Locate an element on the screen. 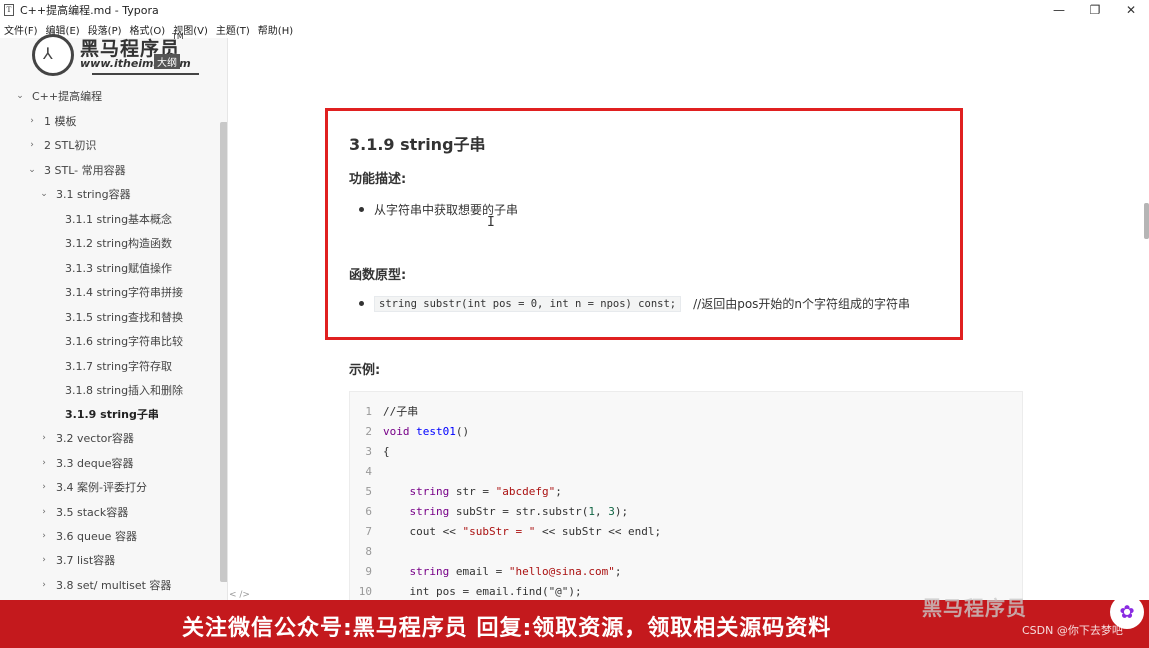  toc-item-3-1-3: 3.1.3 string赋值操作 is located at coordinates (118, 268).